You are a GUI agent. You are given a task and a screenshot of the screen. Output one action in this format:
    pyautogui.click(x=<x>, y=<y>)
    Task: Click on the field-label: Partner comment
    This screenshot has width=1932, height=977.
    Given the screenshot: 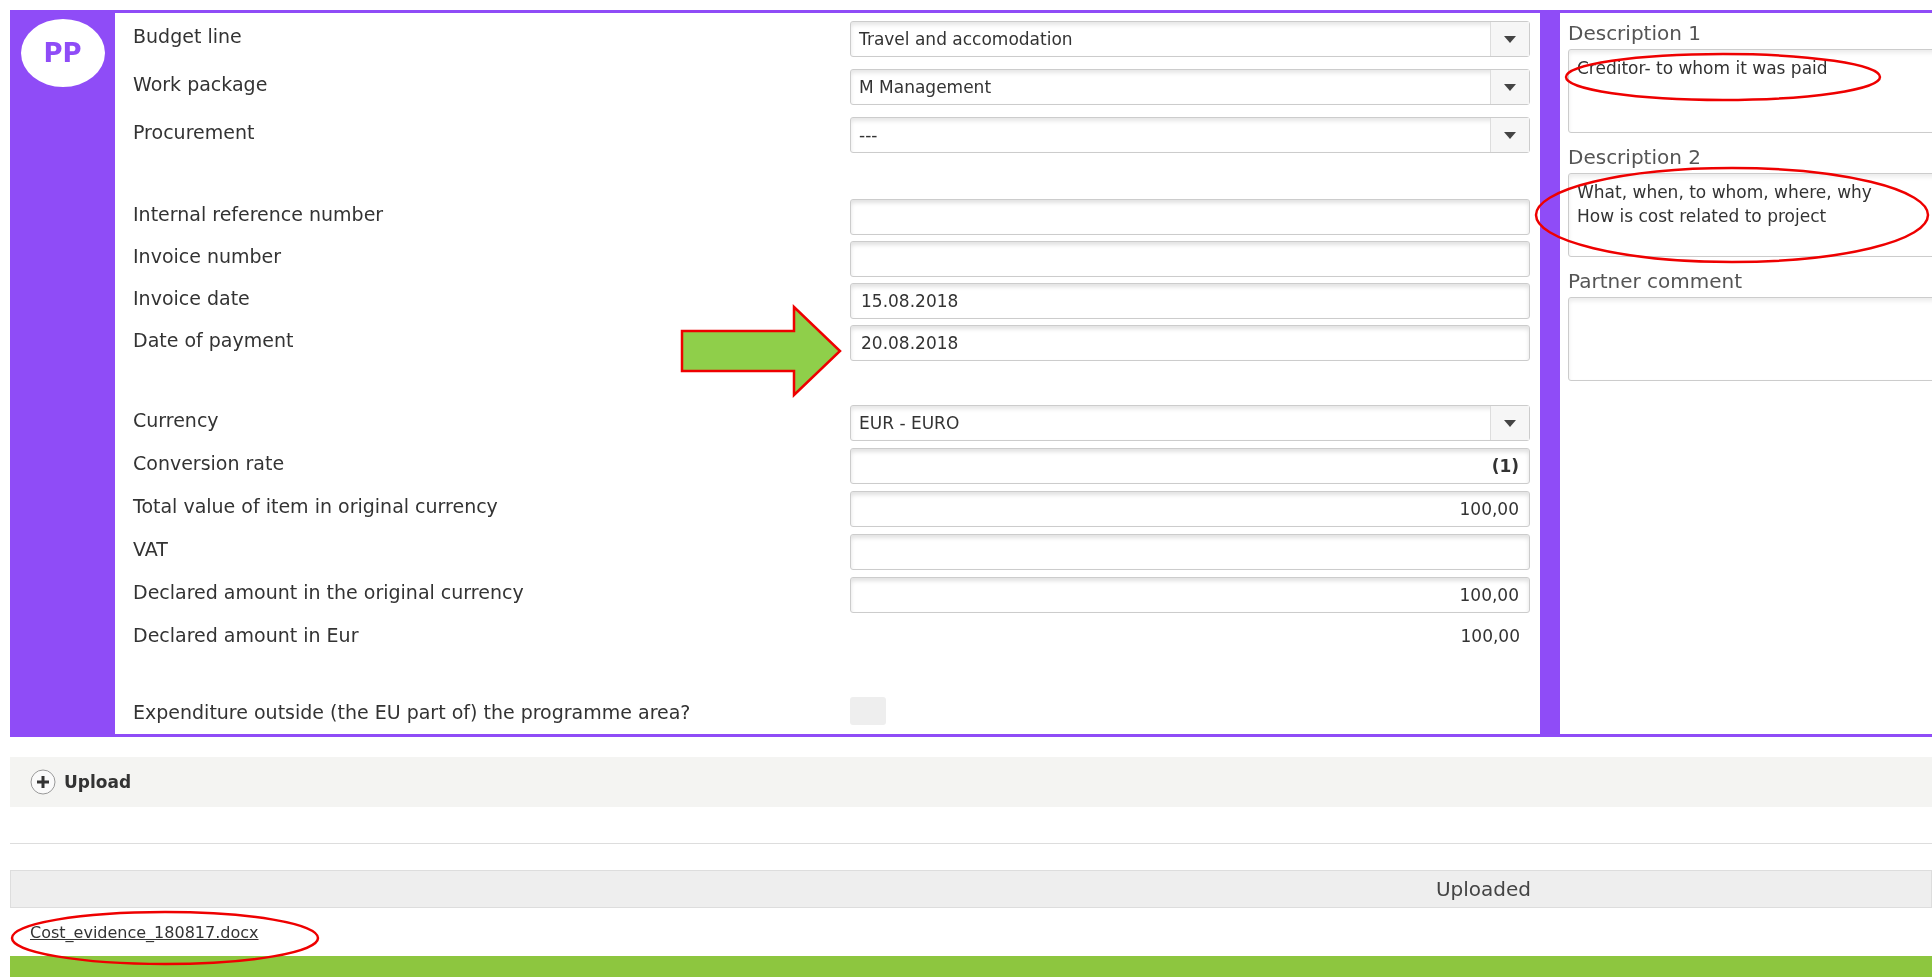 What is the action you would take?
    pyautogui.click(x=1656, y=281)
    